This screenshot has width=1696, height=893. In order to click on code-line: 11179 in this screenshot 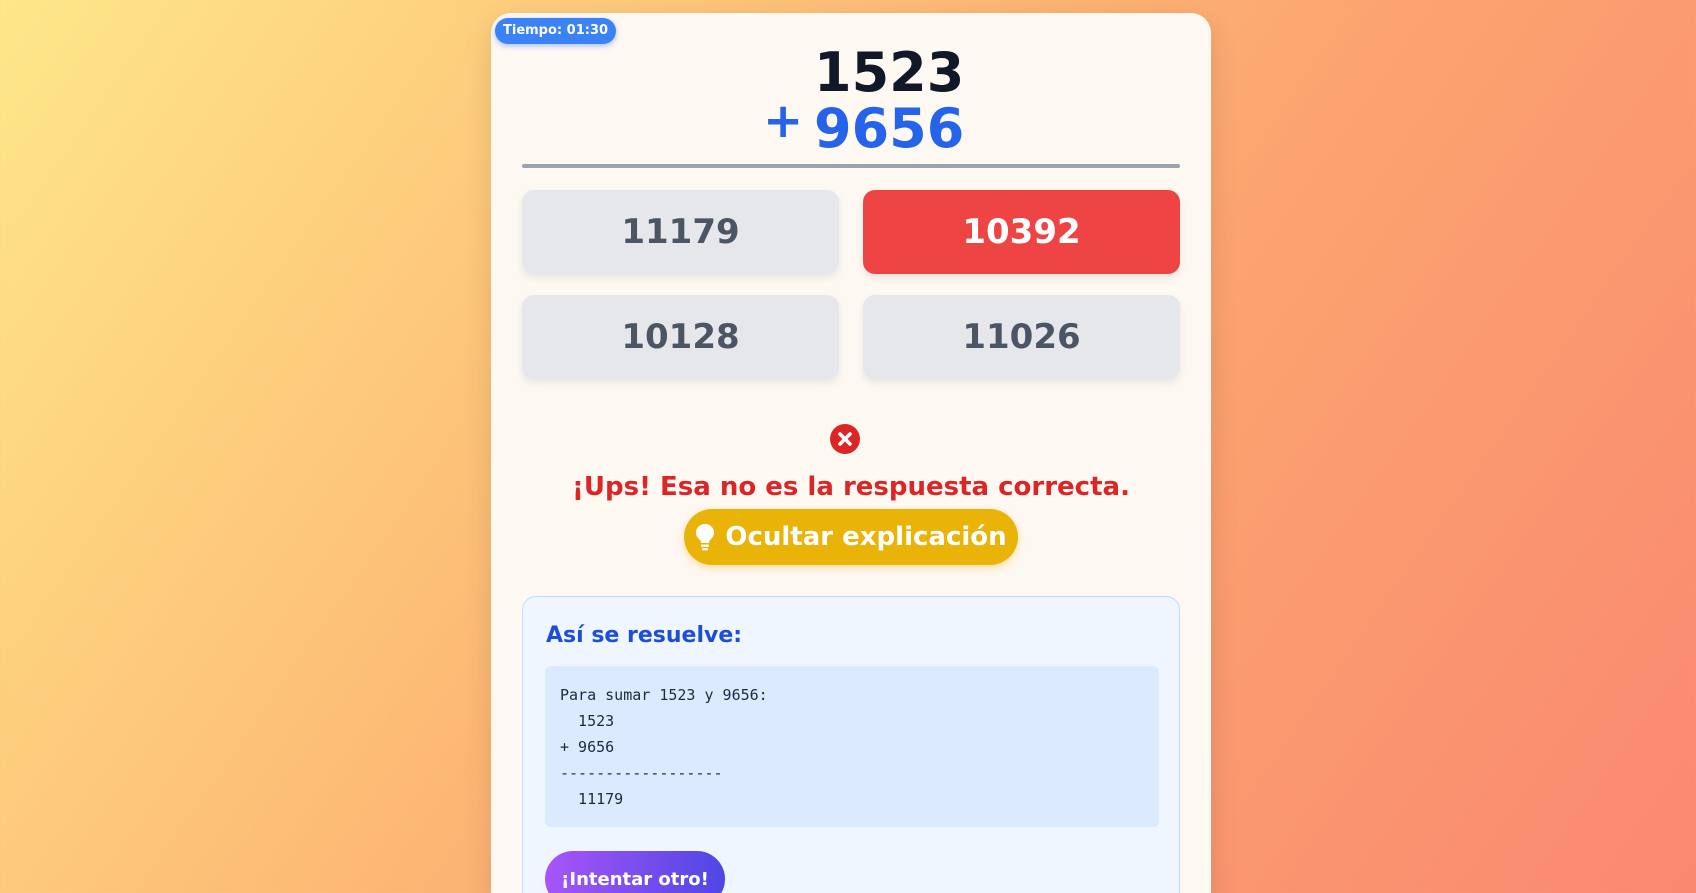, I will do `click(592, 799)`.